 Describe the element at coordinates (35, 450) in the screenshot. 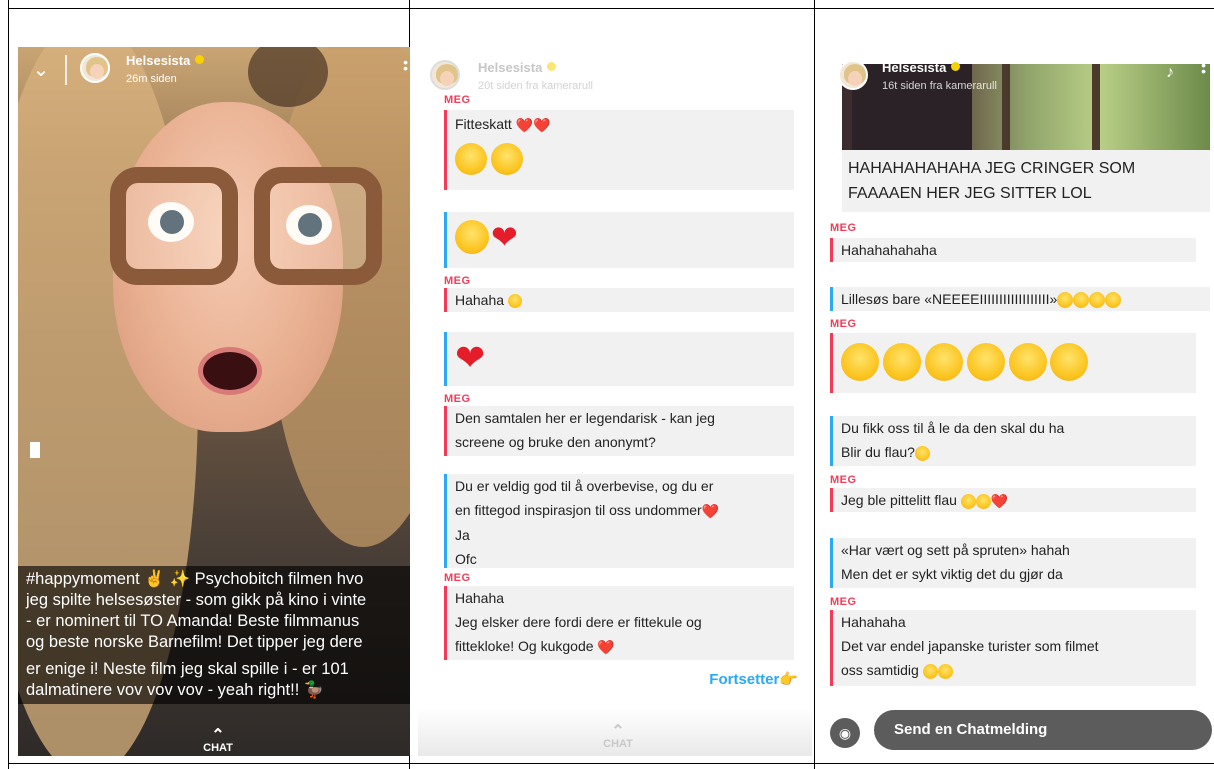

I see `side-tab` at that location.